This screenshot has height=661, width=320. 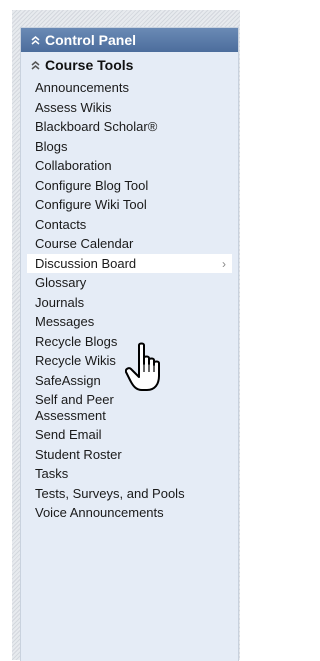 What do you see at coordinates (89, 65) in the screenshot?
I see `course-tools-title: Course Tools` at bounding box center [89, 65].